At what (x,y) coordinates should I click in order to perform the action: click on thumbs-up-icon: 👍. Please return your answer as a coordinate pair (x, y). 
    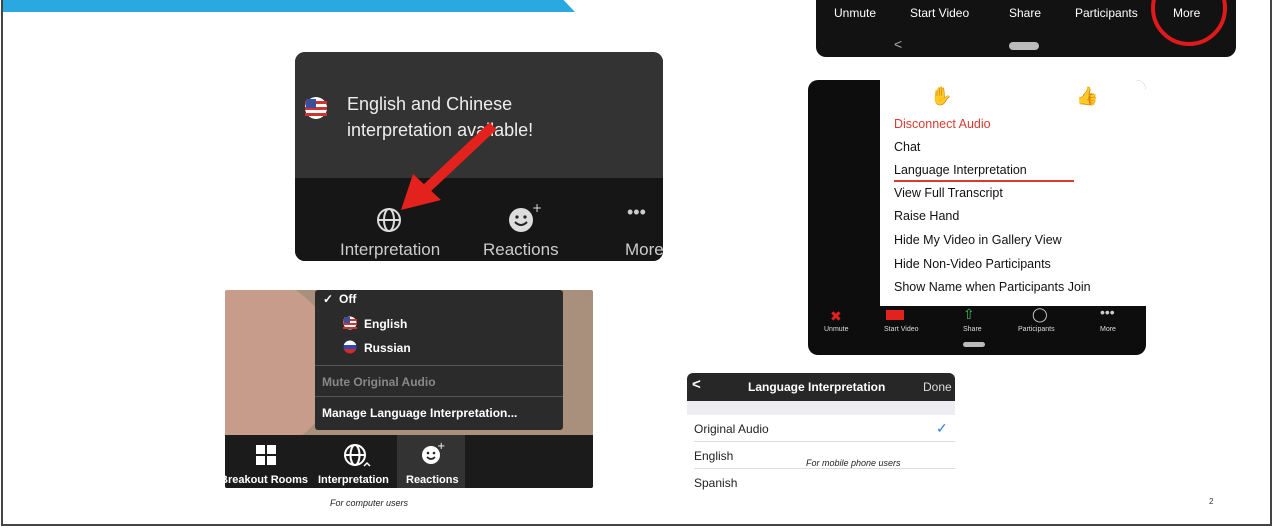
    Looking at the image, I should click on (1087, 96).